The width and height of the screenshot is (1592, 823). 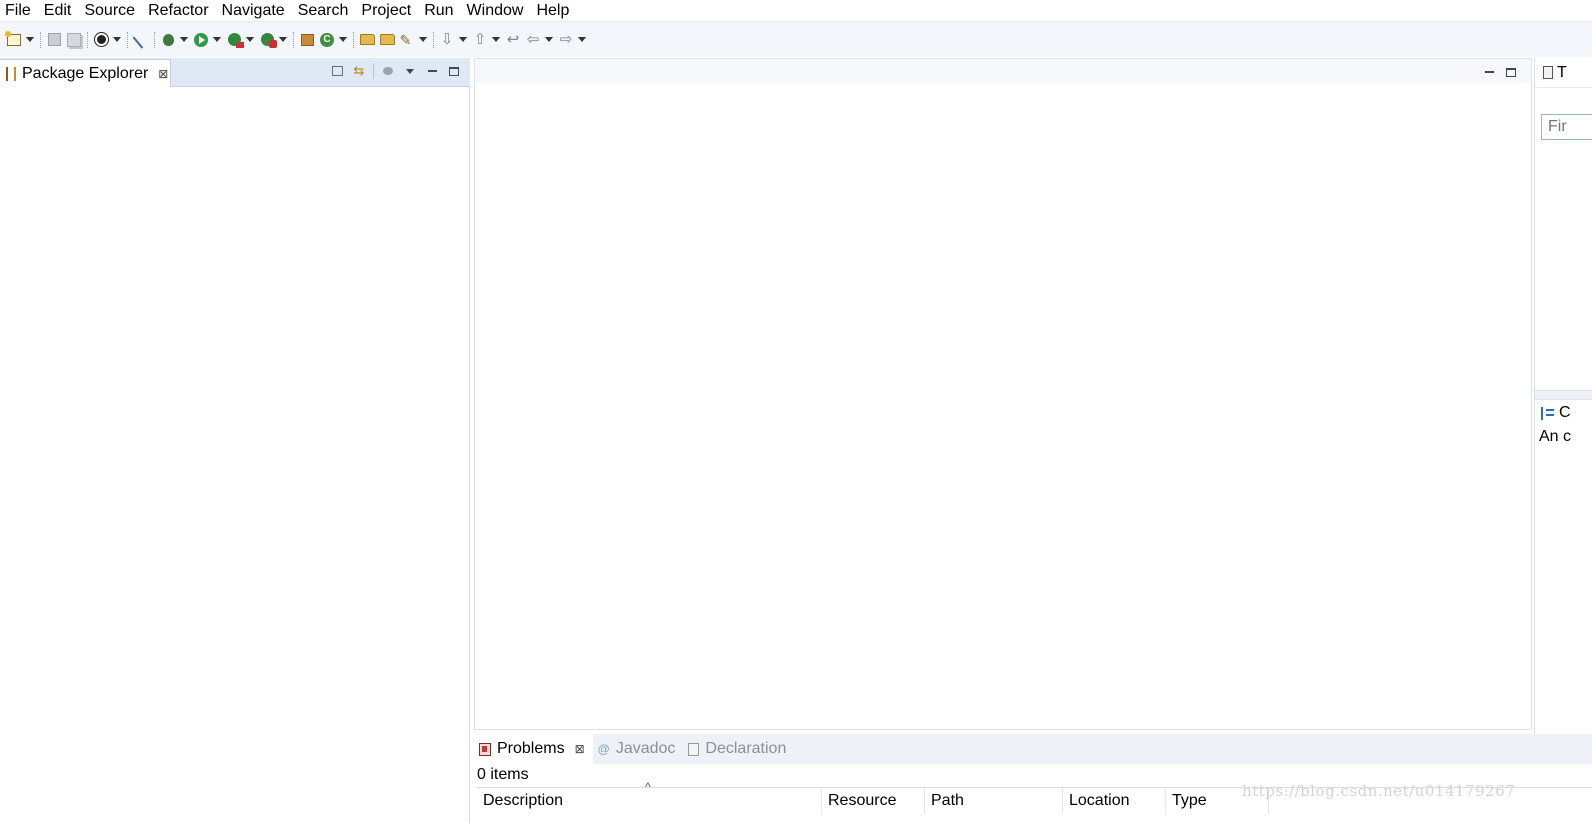 I want to click on column-path-label: Path, so click(x=947, y=800).